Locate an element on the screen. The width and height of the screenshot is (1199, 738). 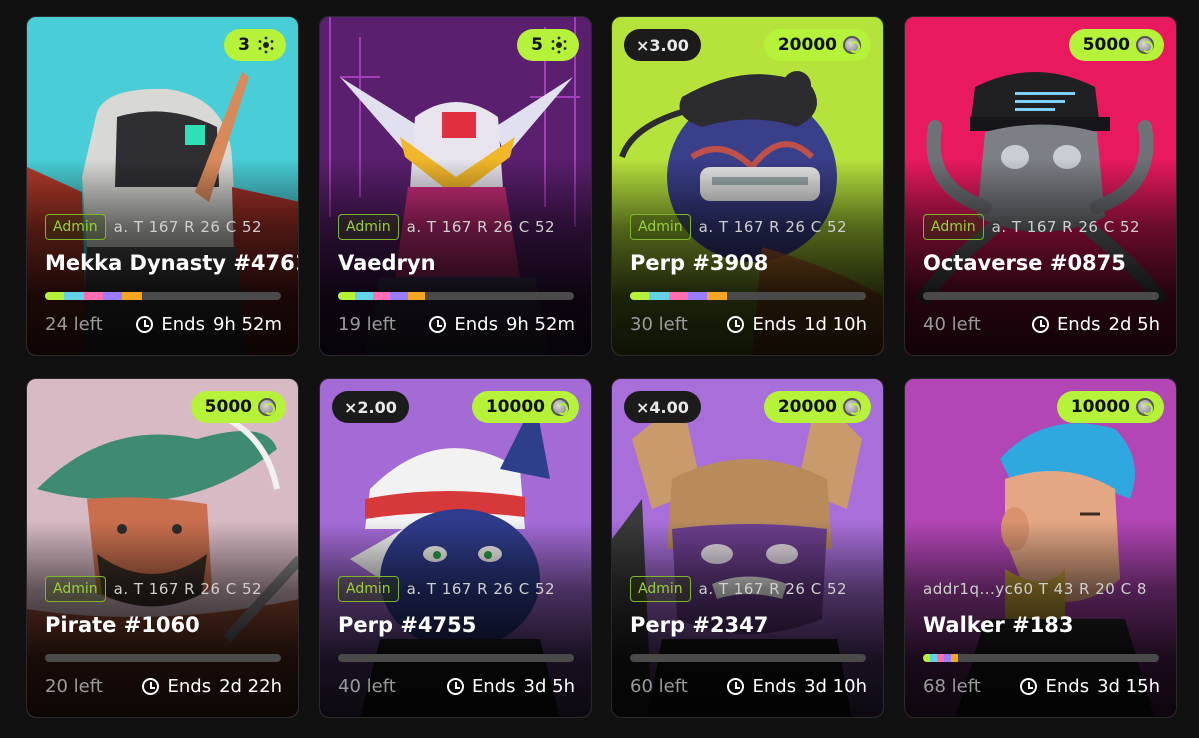
ends-timer: Ends 3d 5h is located at coordinates (510, 686).